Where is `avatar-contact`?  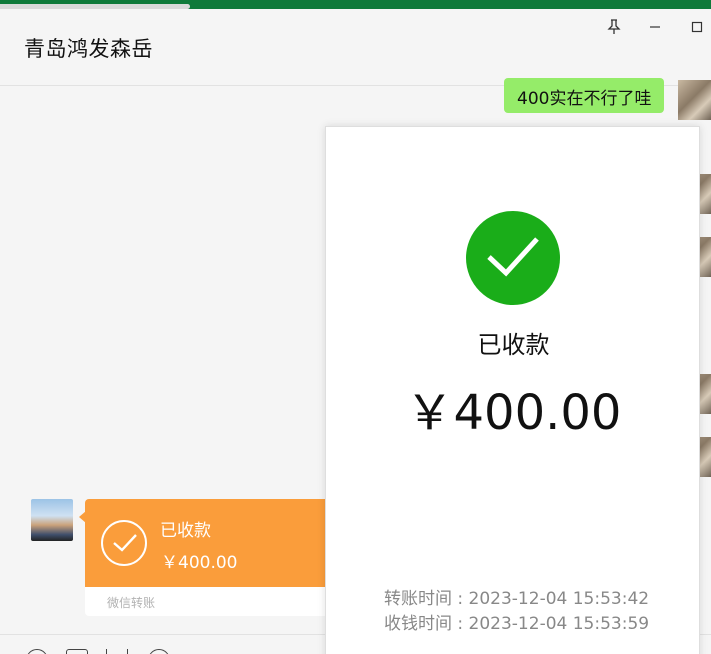 avatar-contact is located at coordinates (52, 520).